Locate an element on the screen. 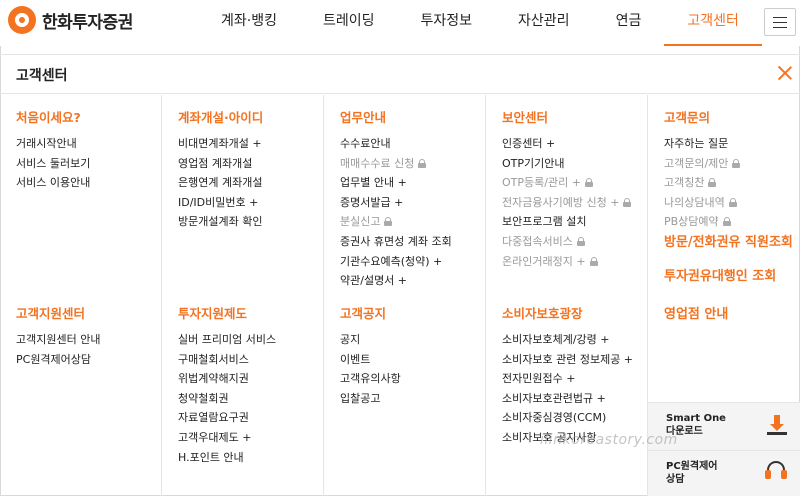  menu-link: 공지 is located at coordinates (370, 340).